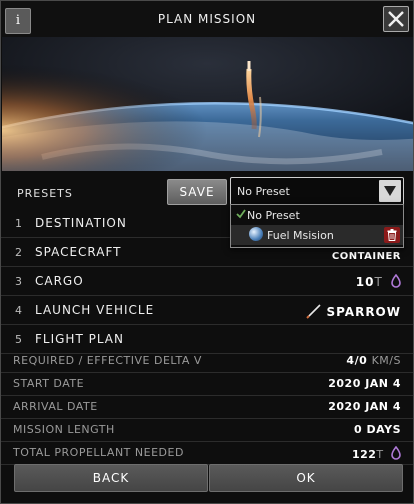 The height and width of the screenshot is (504, 414). What do you see at coordinates (81, 223) in the screenshot?
I see `step-label: DESTINATION` at bounding box center [81, 223].